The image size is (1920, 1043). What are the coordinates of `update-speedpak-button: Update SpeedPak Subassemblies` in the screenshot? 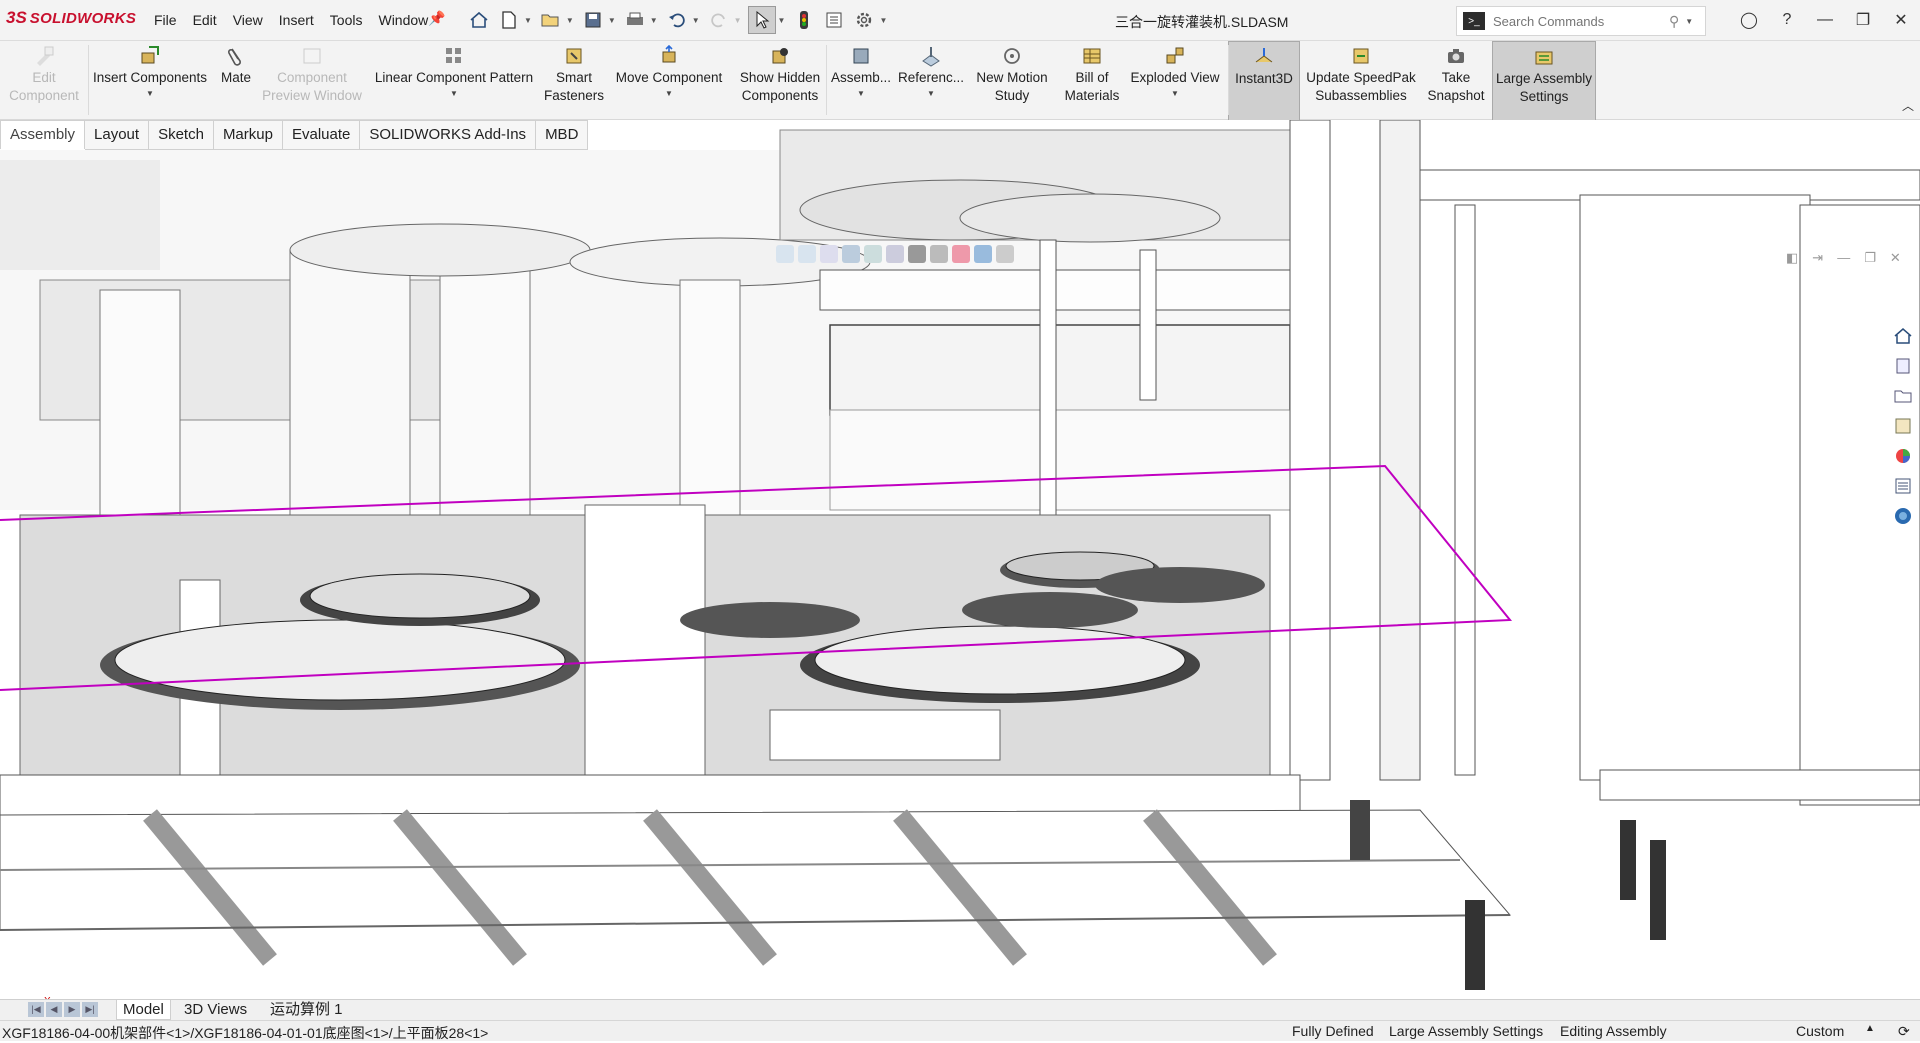 It's located at (1361, 80).